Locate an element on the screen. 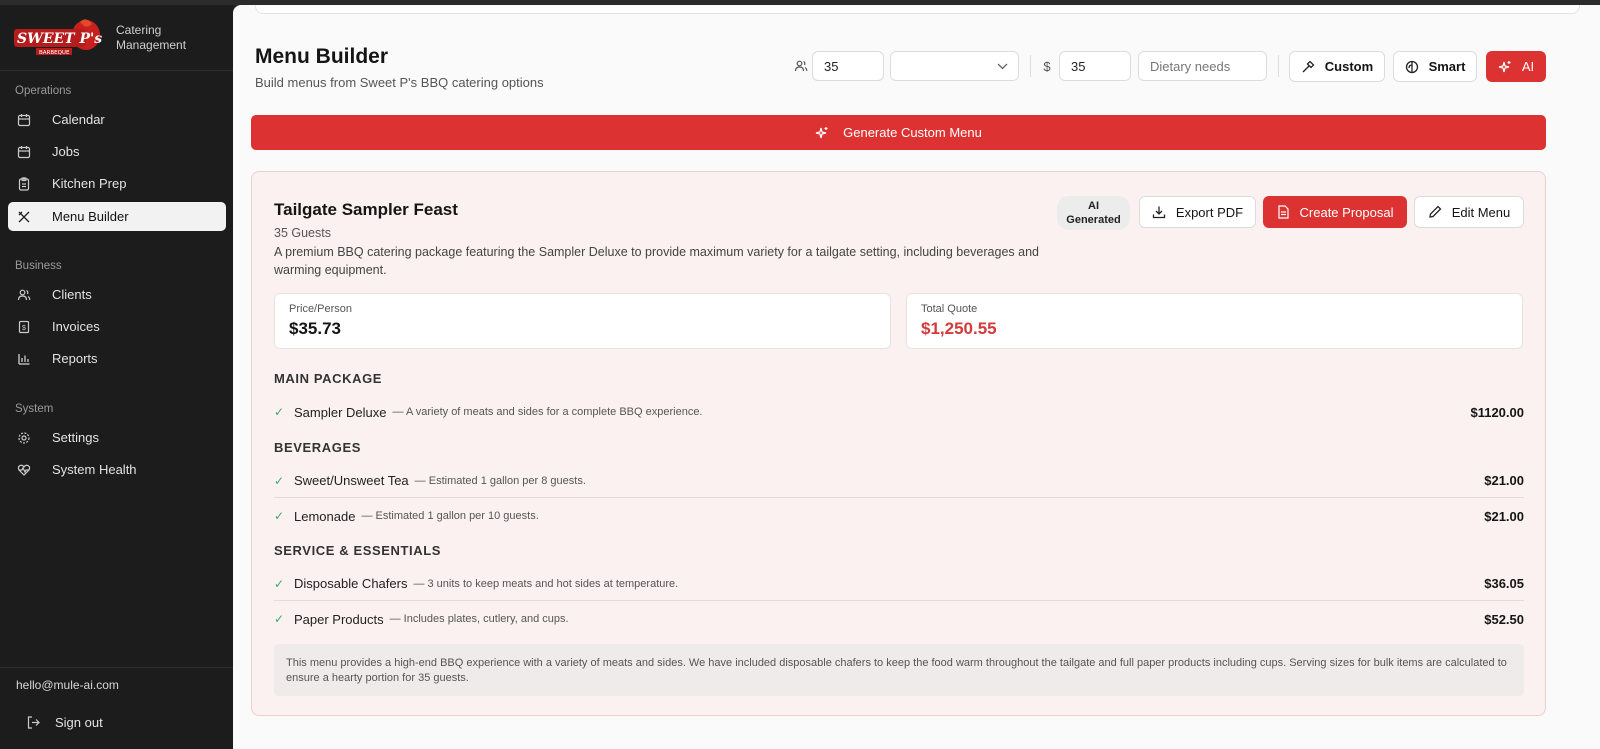 The height and width of the screenshot is (749, 1600). brand-header: SWEET P's BARBEQUE Catering Management is located at coordinates (116, 38).